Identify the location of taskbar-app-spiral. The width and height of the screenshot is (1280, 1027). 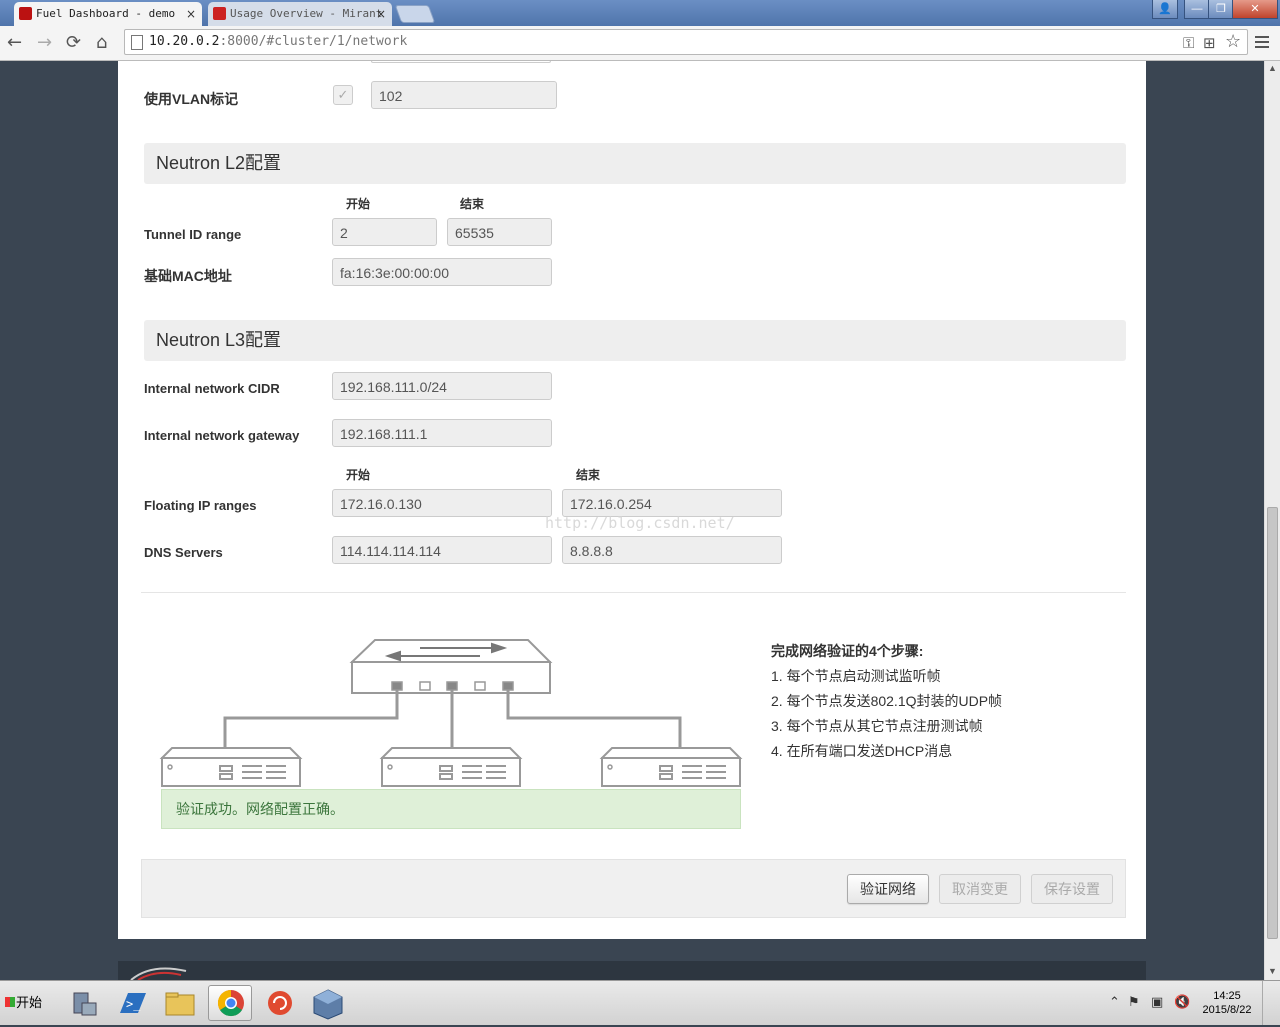
(280, 1003).